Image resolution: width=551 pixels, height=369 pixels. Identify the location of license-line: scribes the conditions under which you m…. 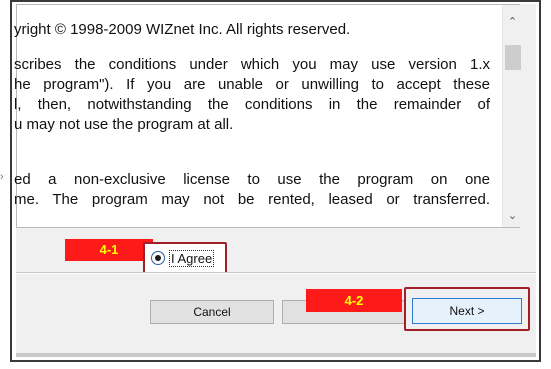
(252, 64).